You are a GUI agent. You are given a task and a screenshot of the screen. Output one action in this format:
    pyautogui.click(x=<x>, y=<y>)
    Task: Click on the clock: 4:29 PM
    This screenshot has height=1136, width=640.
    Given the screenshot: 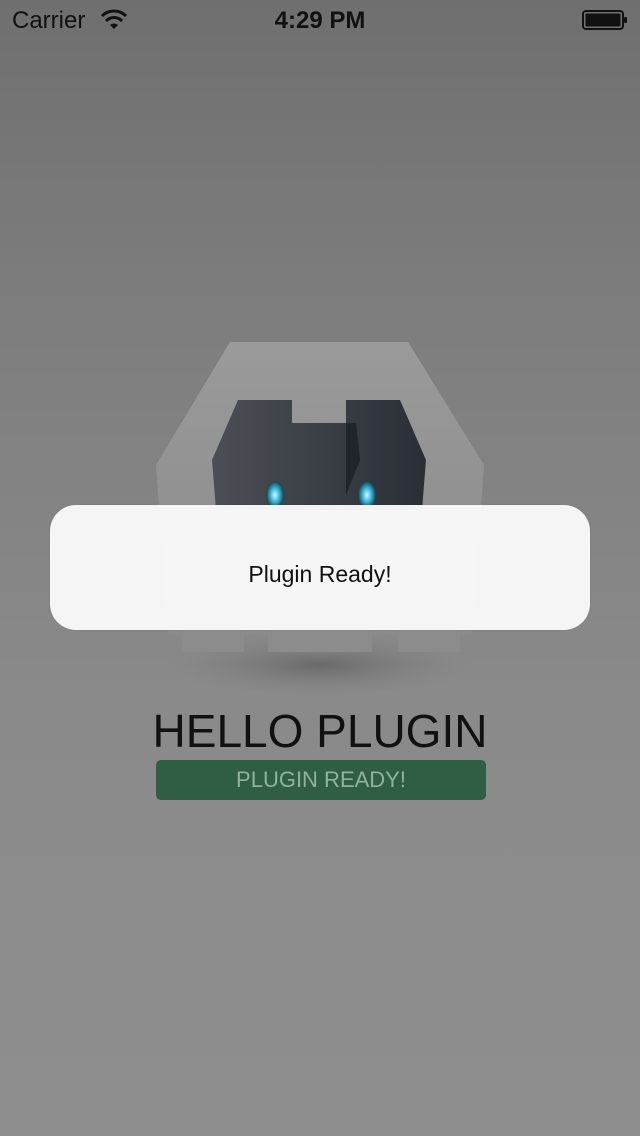 What is the action you would take?
    pyautogui.click(x=320, y=20)
    